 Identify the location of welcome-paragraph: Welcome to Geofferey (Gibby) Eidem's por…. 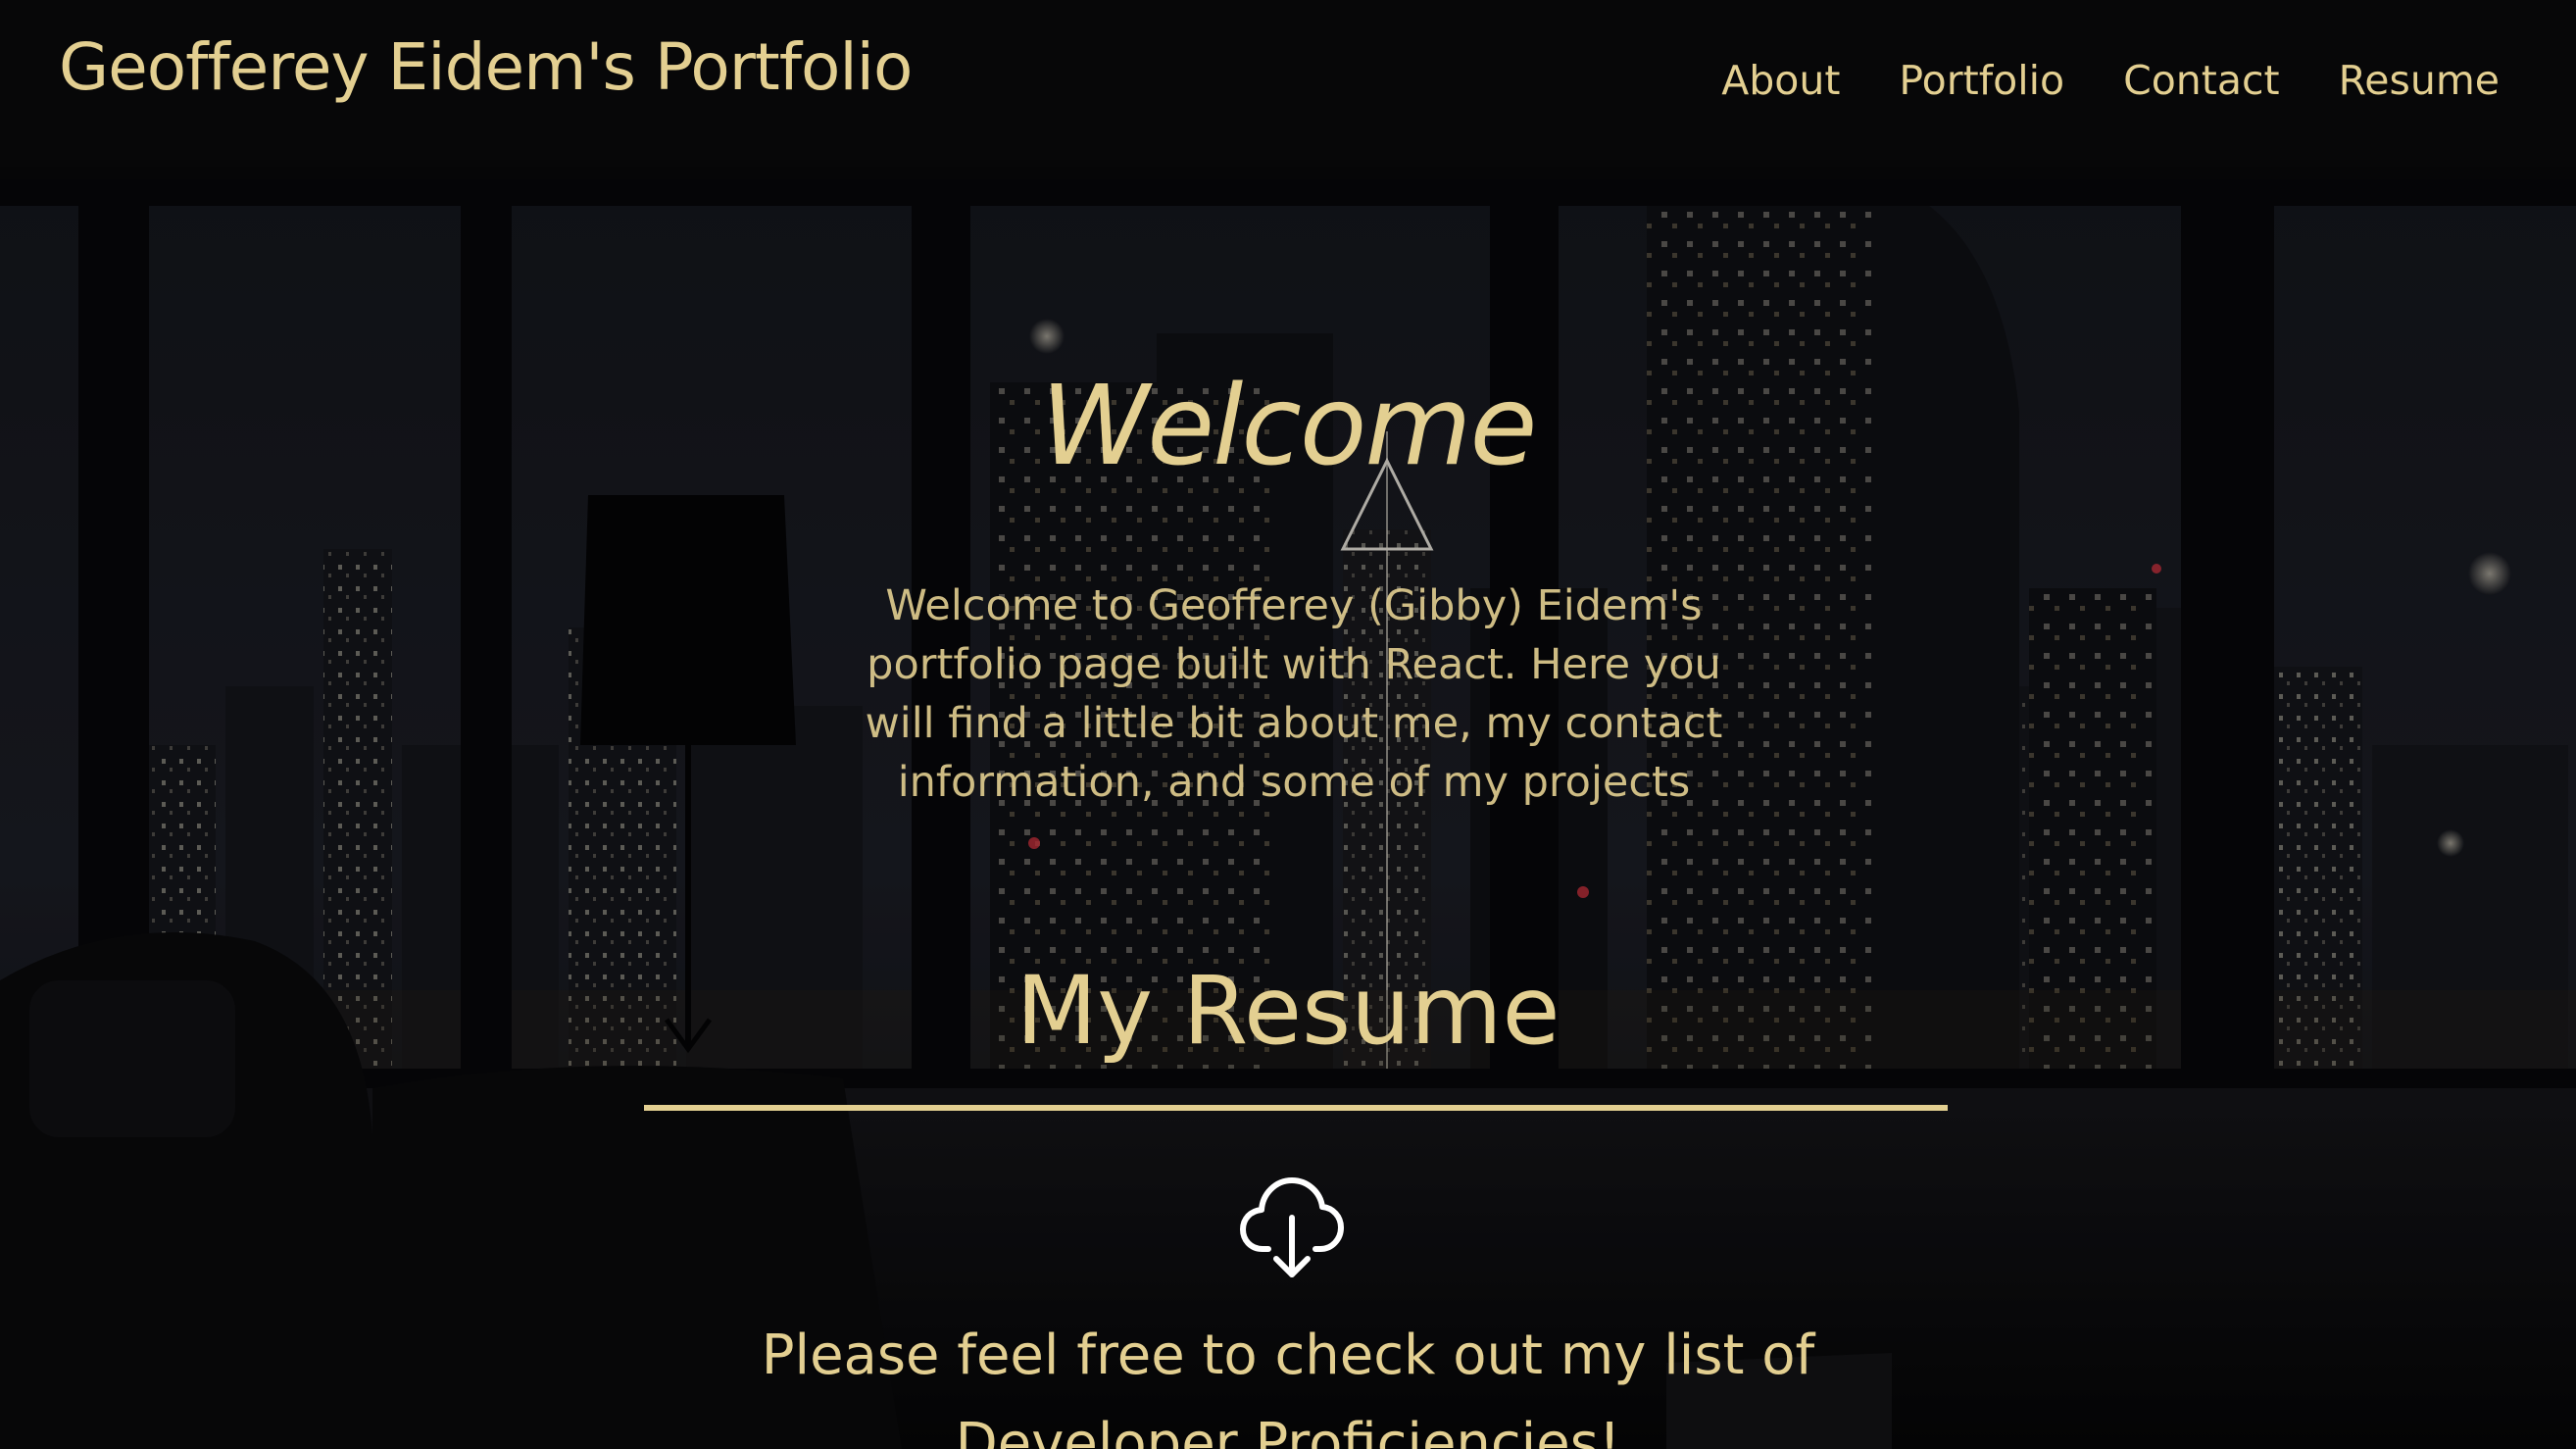
(1294, 694).